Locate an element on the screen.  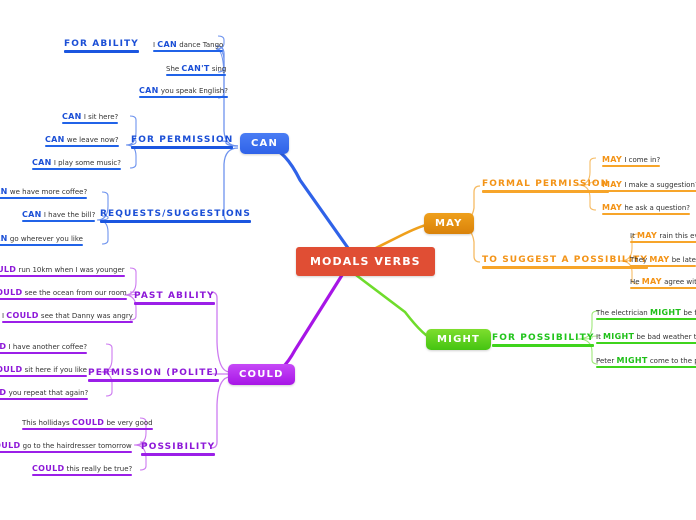
leaf-could-possibility-3: COULD this really be true? is located at coordinates (82, 470).